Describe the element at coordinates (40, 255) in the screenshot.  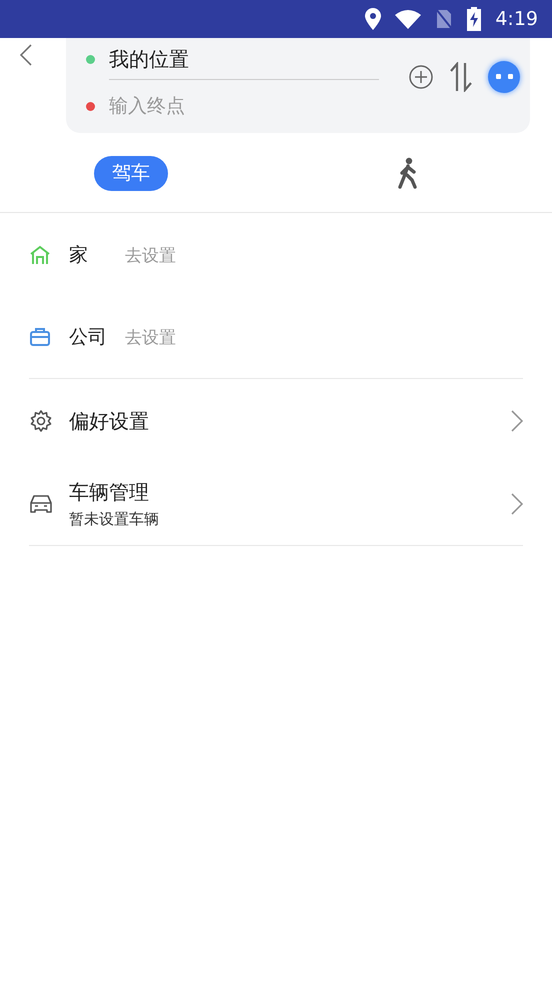
I see `house-icon` at that location.